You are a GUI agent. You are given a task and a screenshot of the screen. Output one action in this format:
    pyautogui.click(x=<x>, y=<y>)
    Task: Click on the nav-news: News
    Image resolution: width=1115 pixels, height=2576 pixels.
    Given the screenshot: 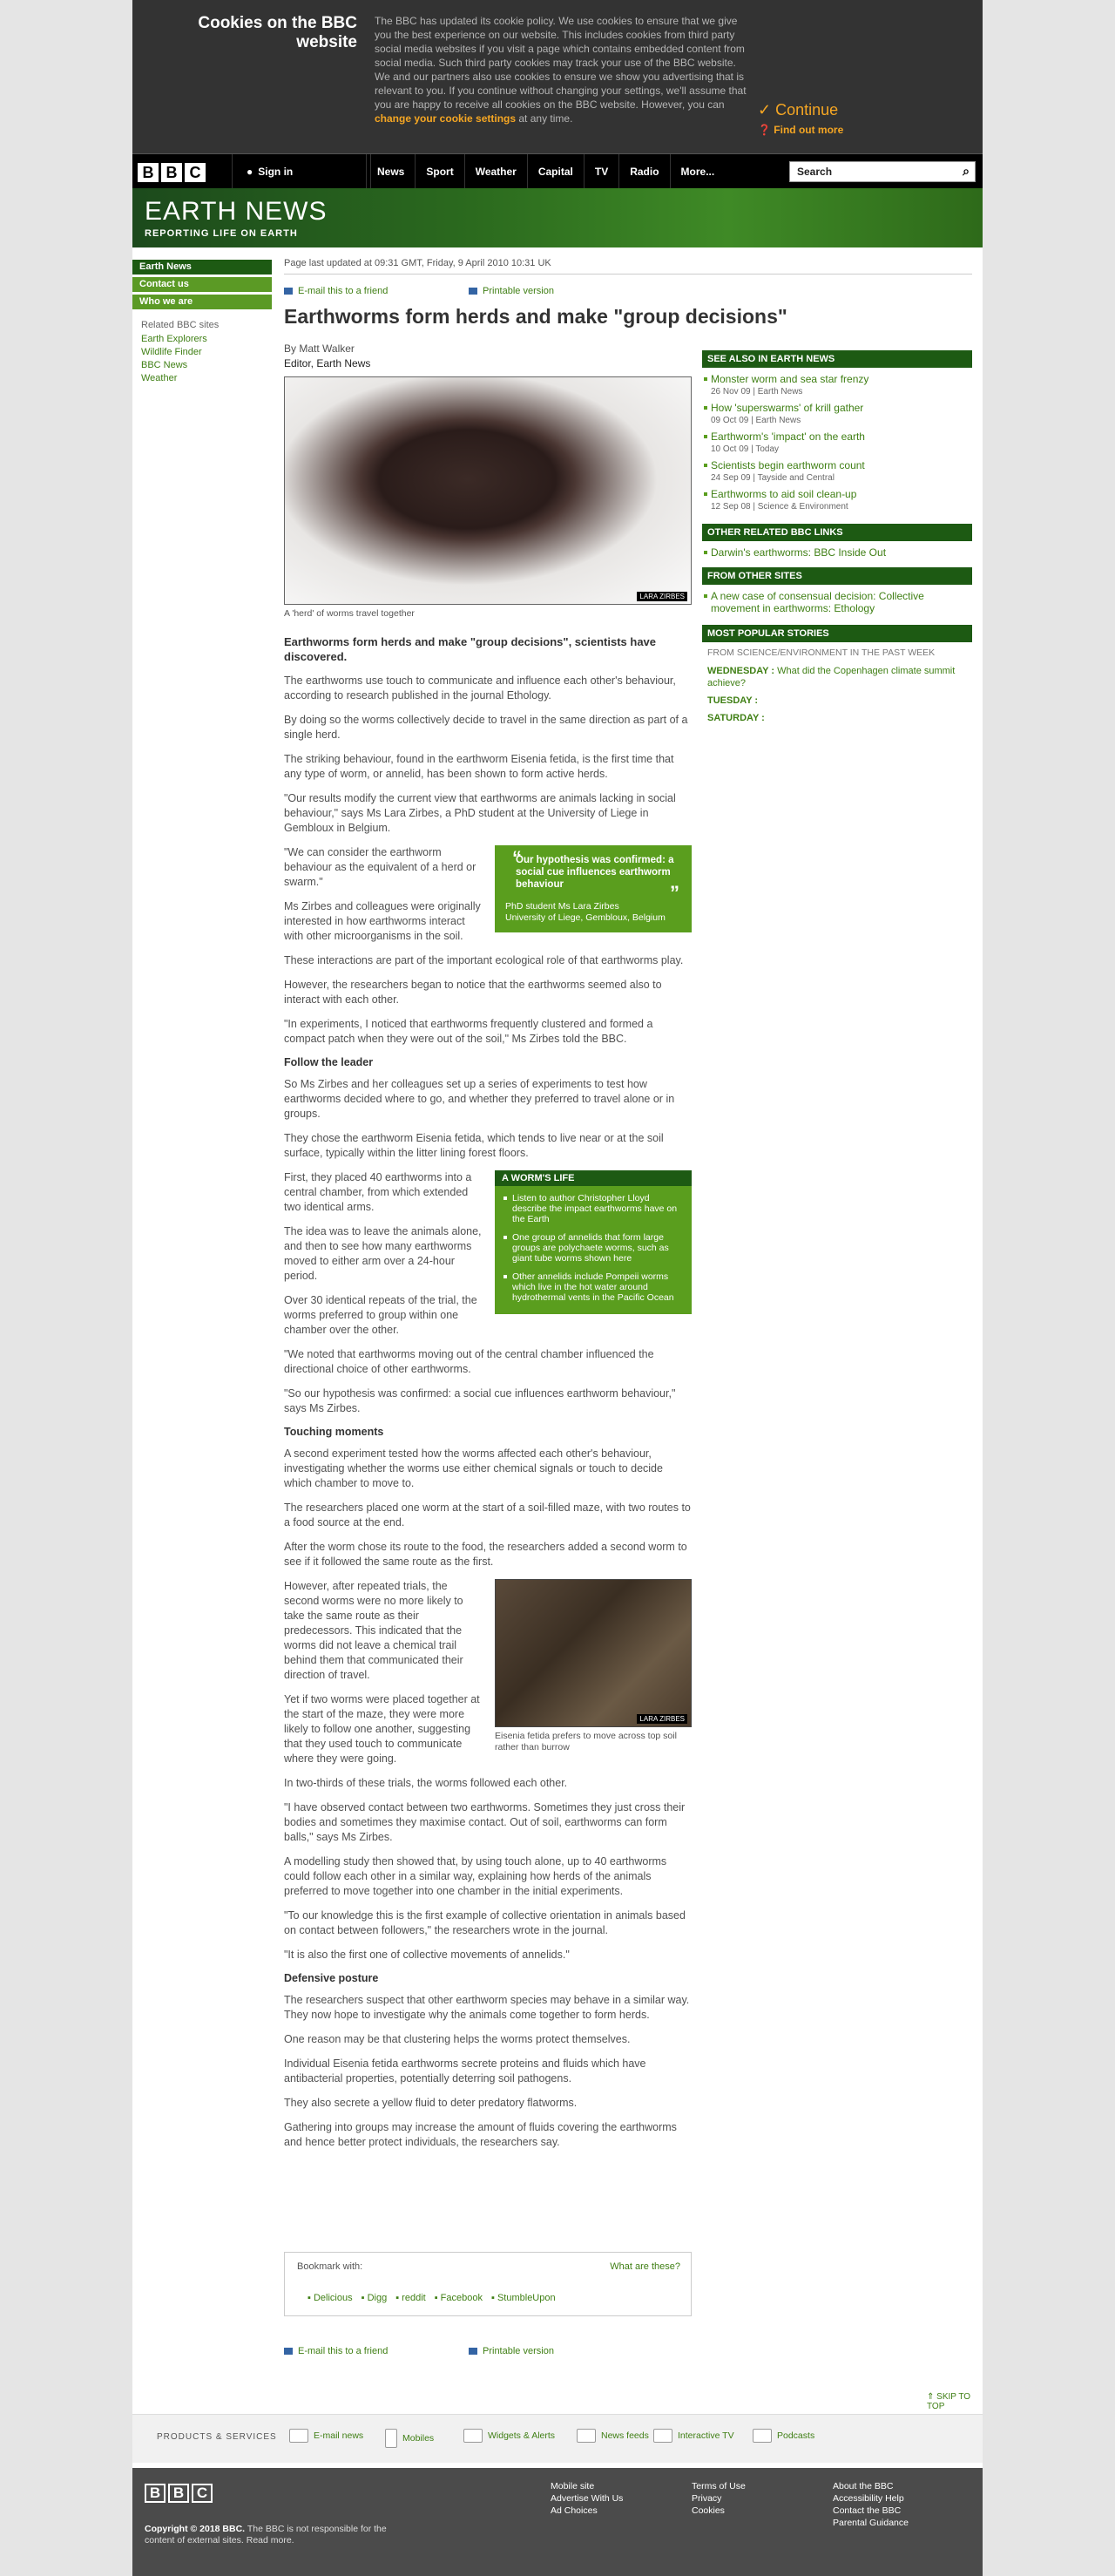 What is the action you would take?
    pyautogui.click(x=390, y=172)
    